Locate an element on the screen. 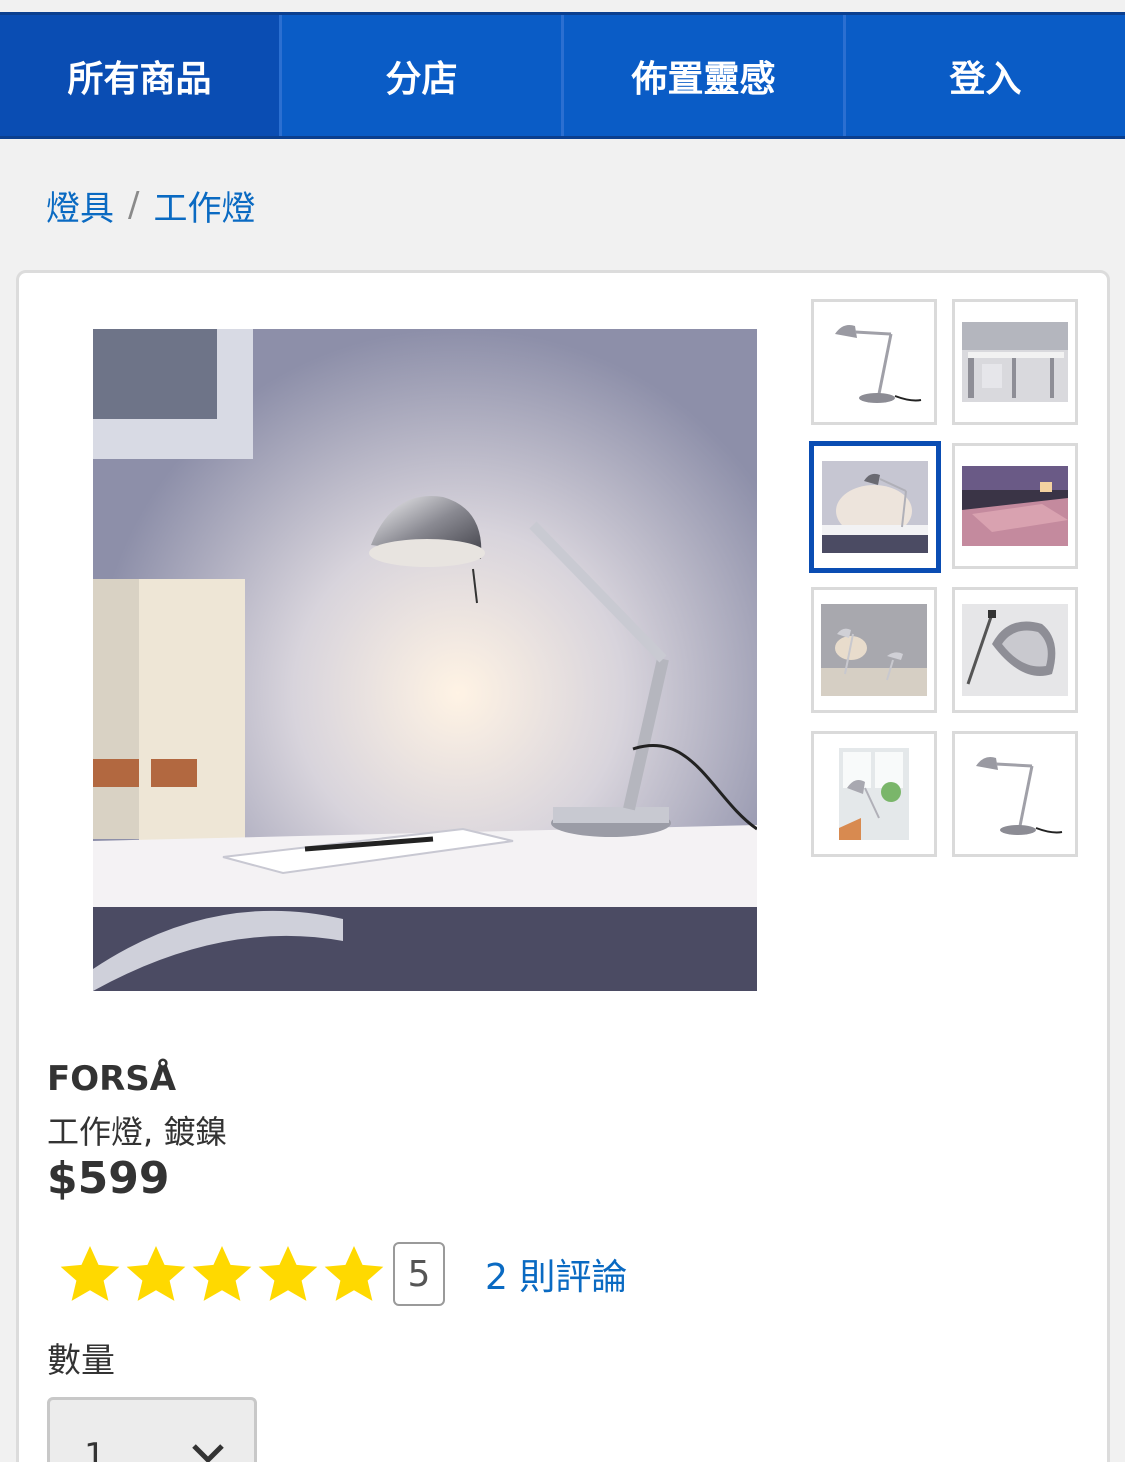 Image resolution: width=1125 pixels, height=1462 pixels. product-name: FORSÅ is located at coordinates (112, 1079).